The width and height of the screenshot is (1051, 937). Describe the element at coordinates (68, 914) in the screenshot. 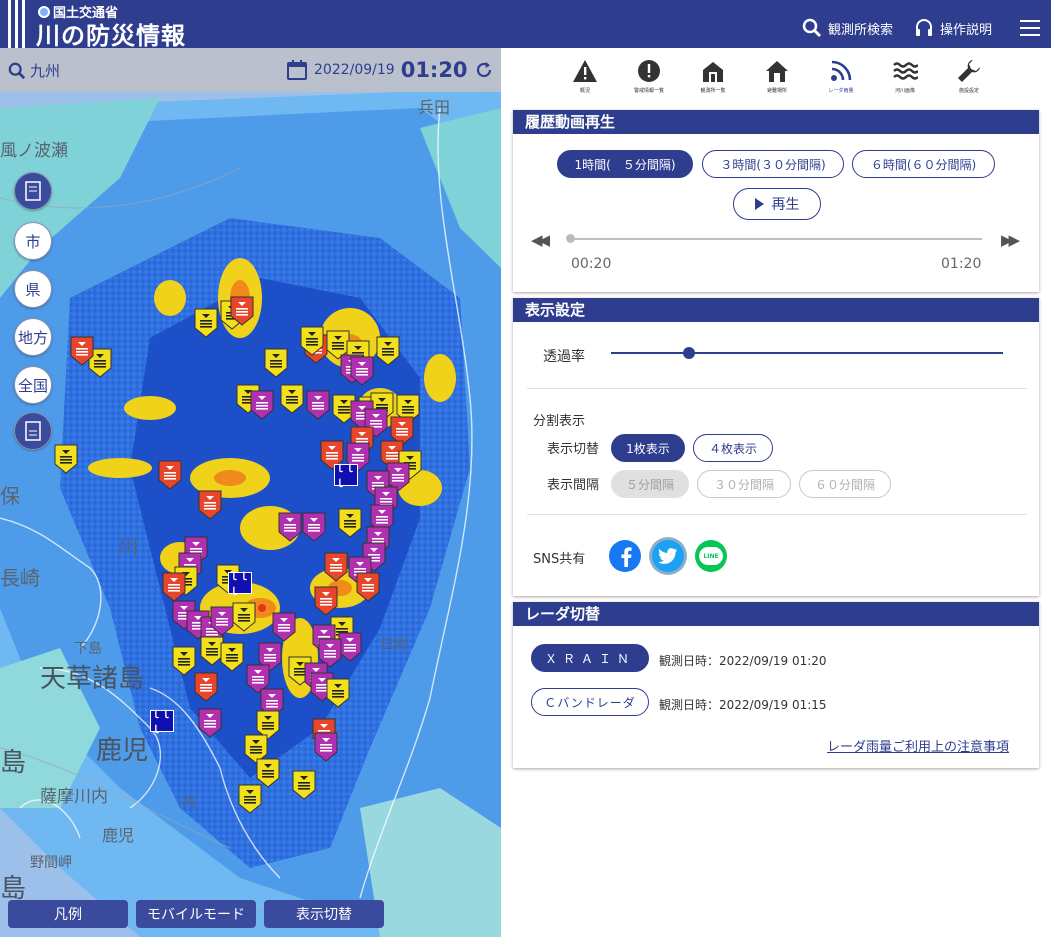

I see `legend-button: 凡例` at that location.